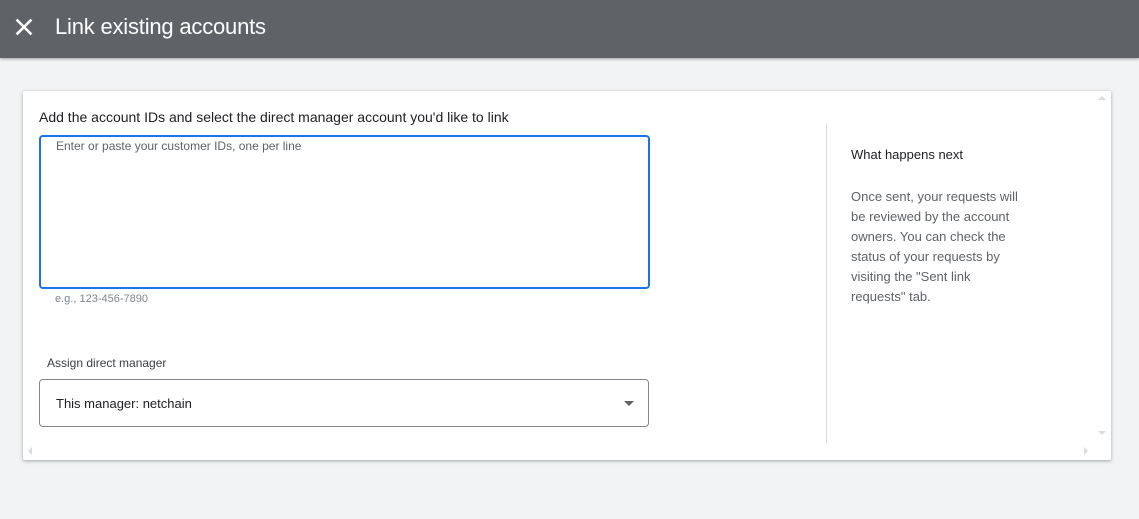 Image resolution: width=1139 pixels, height=519 pixels. I want to click on direct-manager-select: This manager: netchain, so click(344, 403).